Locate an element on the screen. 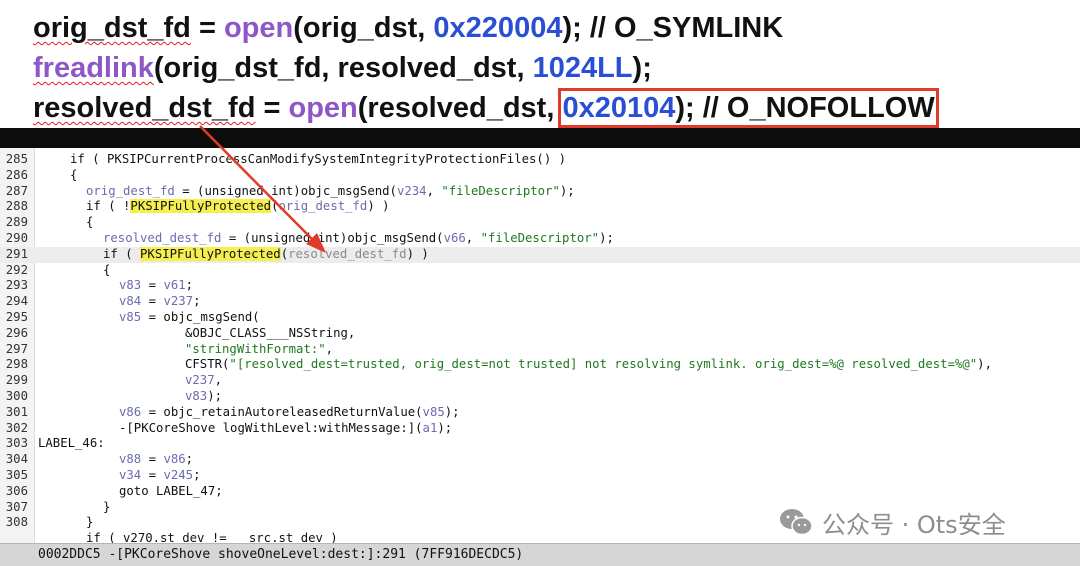 The height and width of the screenshot is (566, 1080). code-text: &OBJC_CLASS___NSString, is located at coordinates (270, 332).